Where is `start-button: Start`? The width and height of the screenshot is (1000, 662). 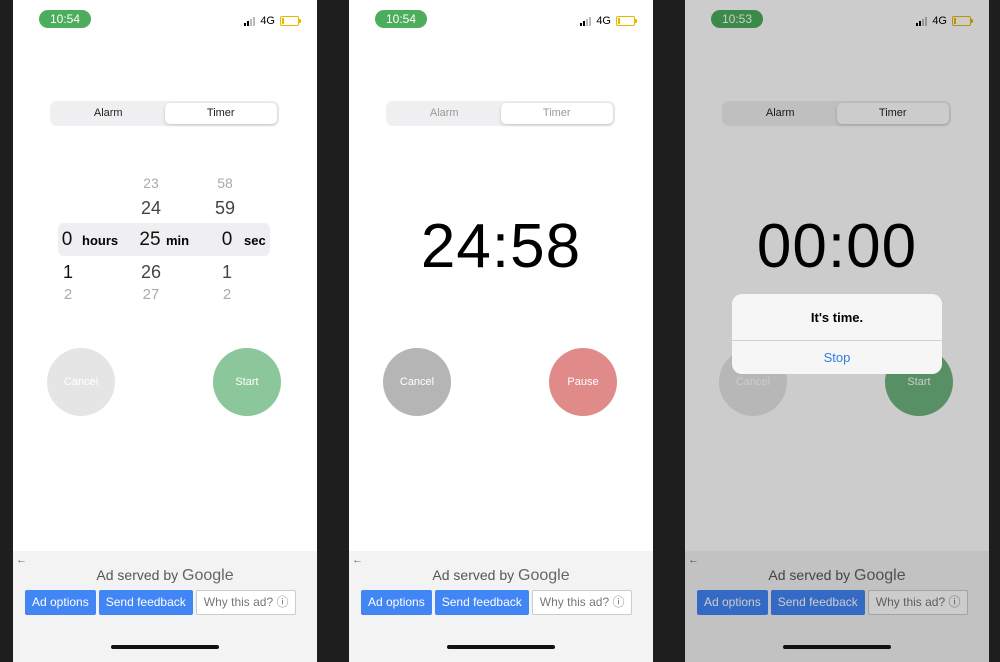
start-button: Start is located at coordinates (247, 382).